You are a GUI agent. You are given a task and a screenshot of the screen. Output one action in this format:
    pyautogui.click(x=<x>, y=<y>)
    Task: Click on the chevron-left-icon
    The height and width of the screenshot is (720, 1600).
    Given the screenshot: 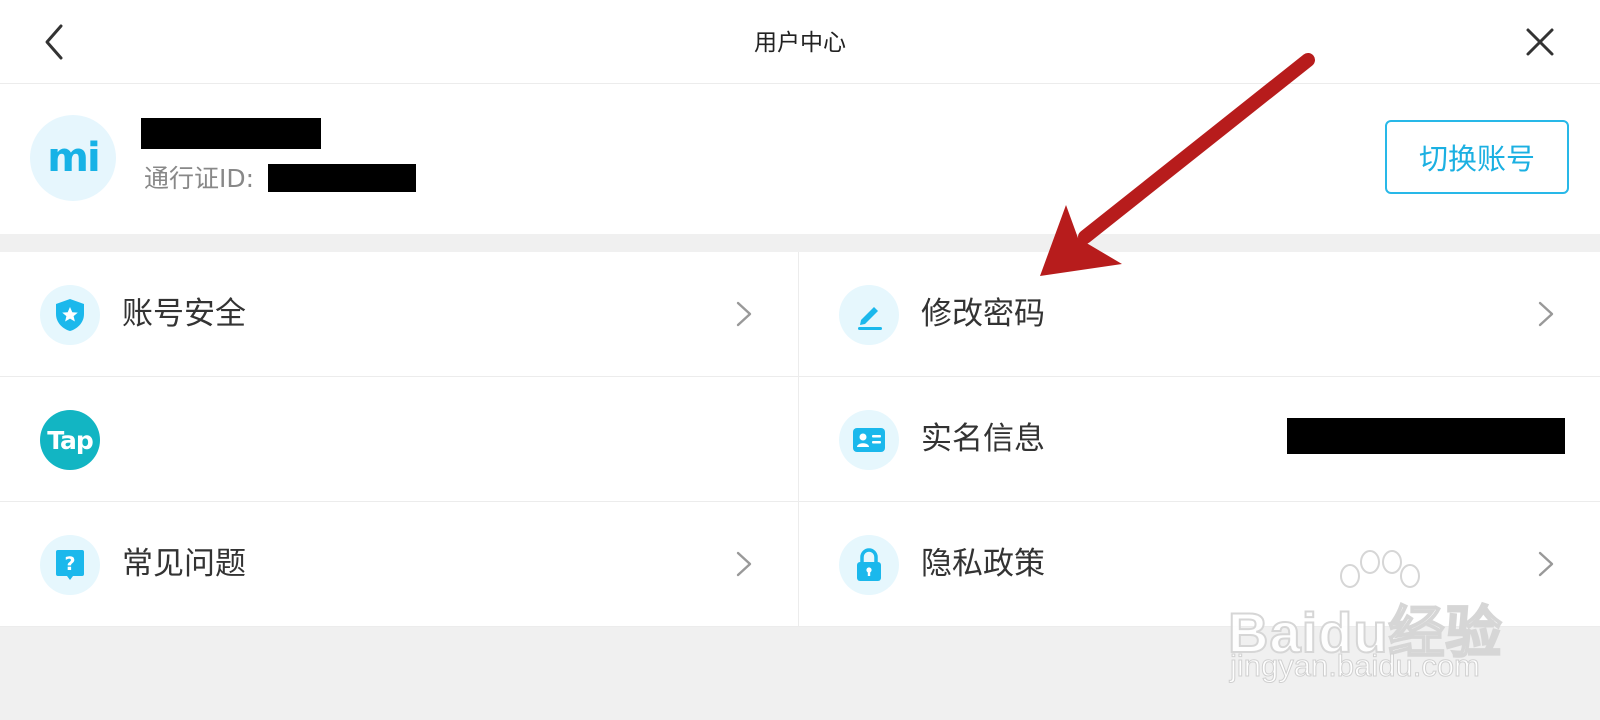 What is the action you would take?
    pyautogui.click(x=54, y=42)
    